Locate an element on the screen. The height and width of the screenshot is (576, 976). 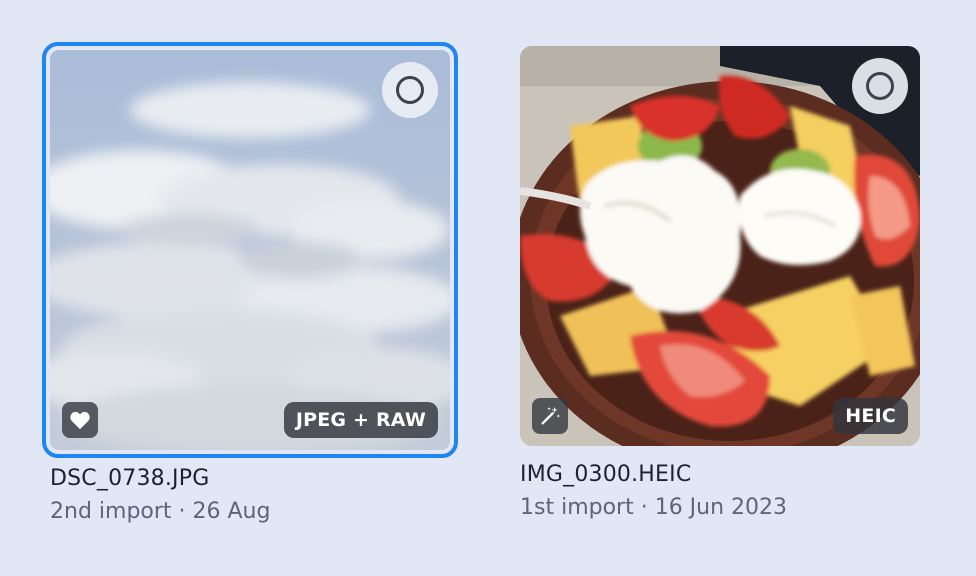
photo-filename: IMG_0300.HEIC is located at coordinates (606, 474).